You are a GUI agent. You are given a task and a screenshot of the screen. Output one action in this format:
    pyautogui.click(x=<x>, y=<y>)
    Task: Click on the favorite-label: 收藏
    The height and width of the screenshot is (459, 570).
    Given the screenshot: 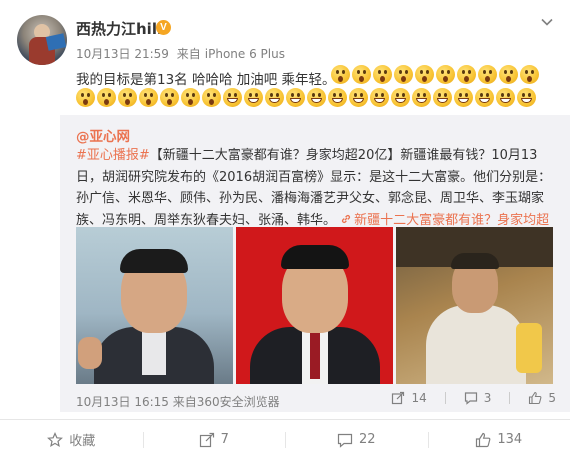 What is the action you would take?
    pyautogui.click(x=82, y=441)
    